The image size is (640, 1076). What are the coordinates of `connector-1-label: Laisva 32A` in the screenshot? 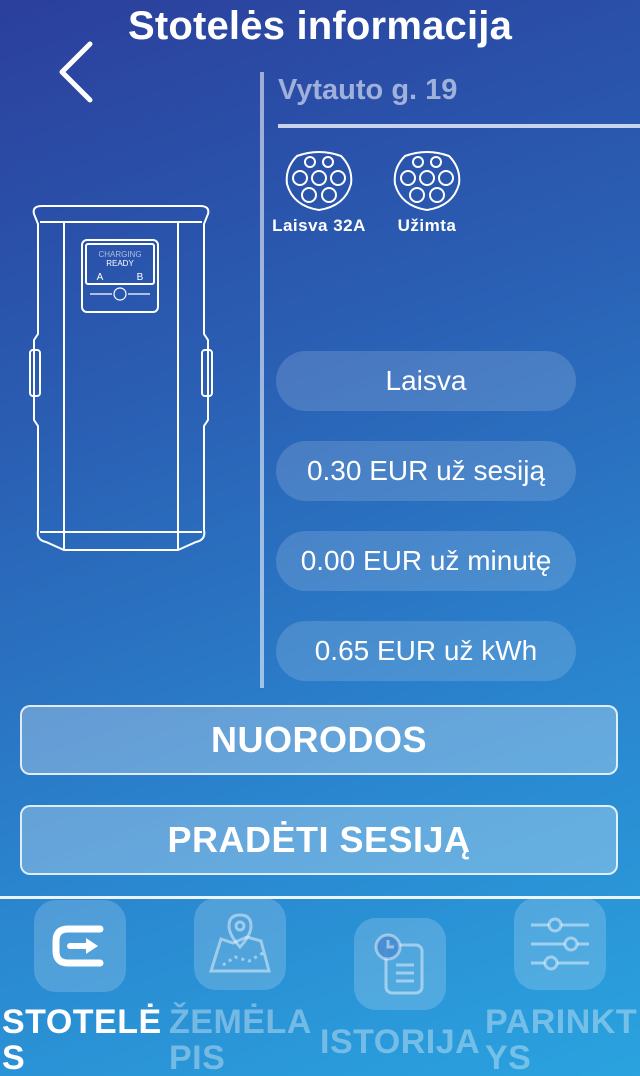 It's located at (319, 225).